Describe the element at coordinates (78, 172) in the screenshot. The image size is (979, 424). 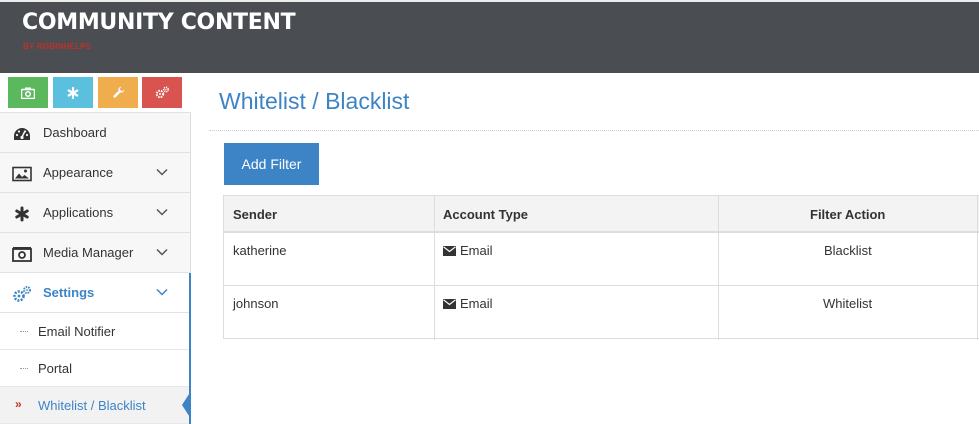
I see `sidebar-item-label: Appearance` at that location.